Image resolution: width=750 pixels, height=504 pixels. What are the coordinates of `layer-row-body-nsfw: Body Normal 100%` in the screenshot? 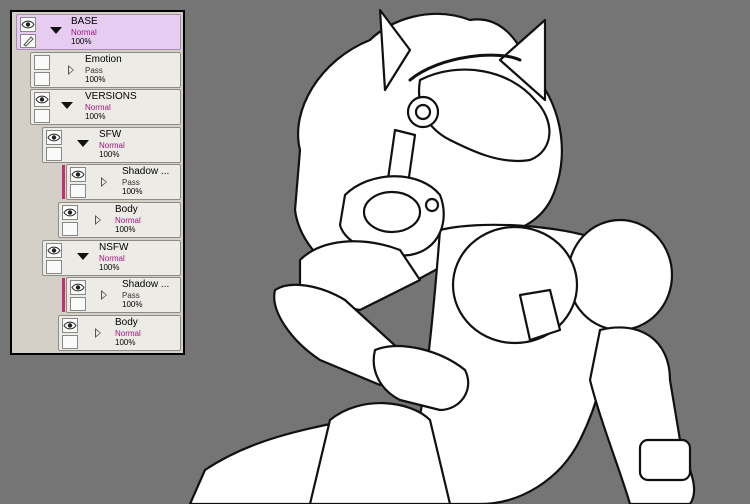 It's located at (119, 333).